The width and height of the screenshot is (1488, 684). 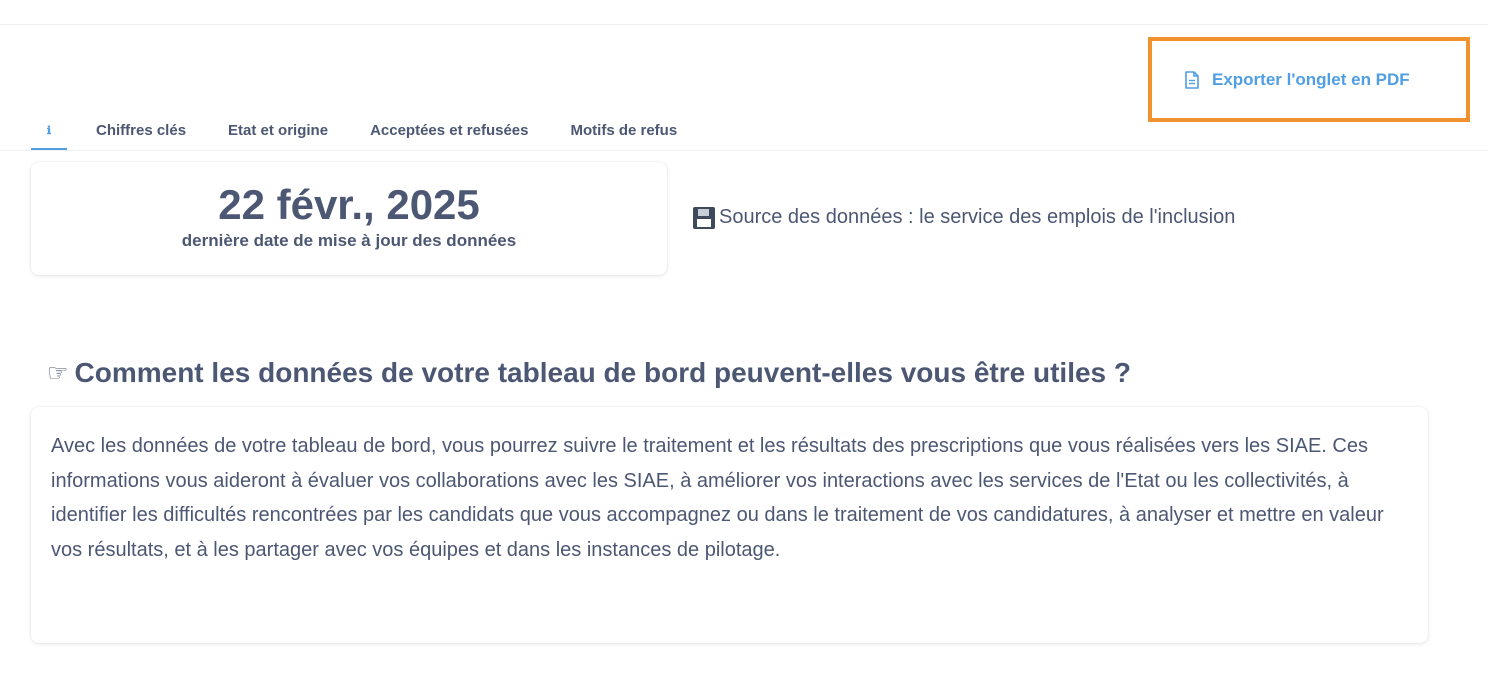 I want to click on tab-motifs-de-refus: Motifs de refus, so click(x=624, y=131).